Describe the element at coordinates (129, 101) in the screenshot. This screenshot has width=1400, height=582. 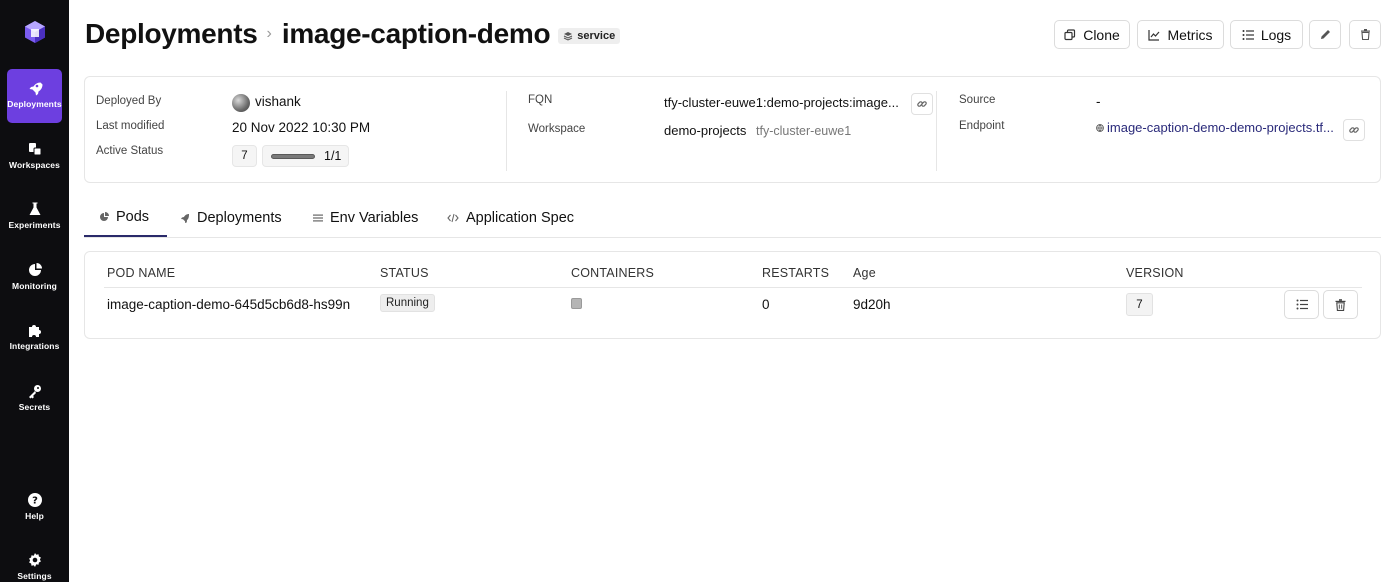
I see `deployed-by-label: Deployed By` at that location.